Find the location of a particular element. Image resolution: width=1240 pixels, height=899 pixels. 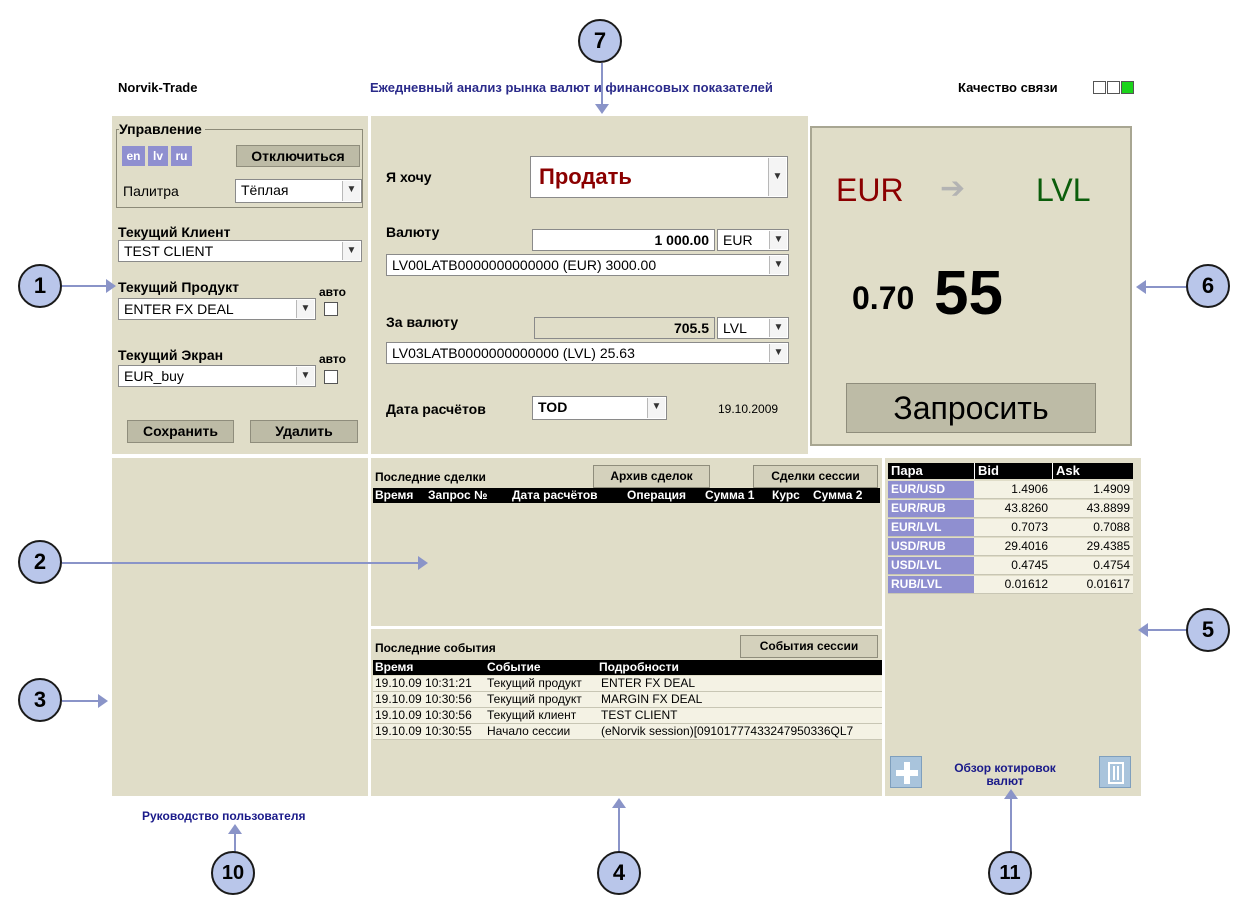

callout-10: 10 is located at coordinates (233, 873).